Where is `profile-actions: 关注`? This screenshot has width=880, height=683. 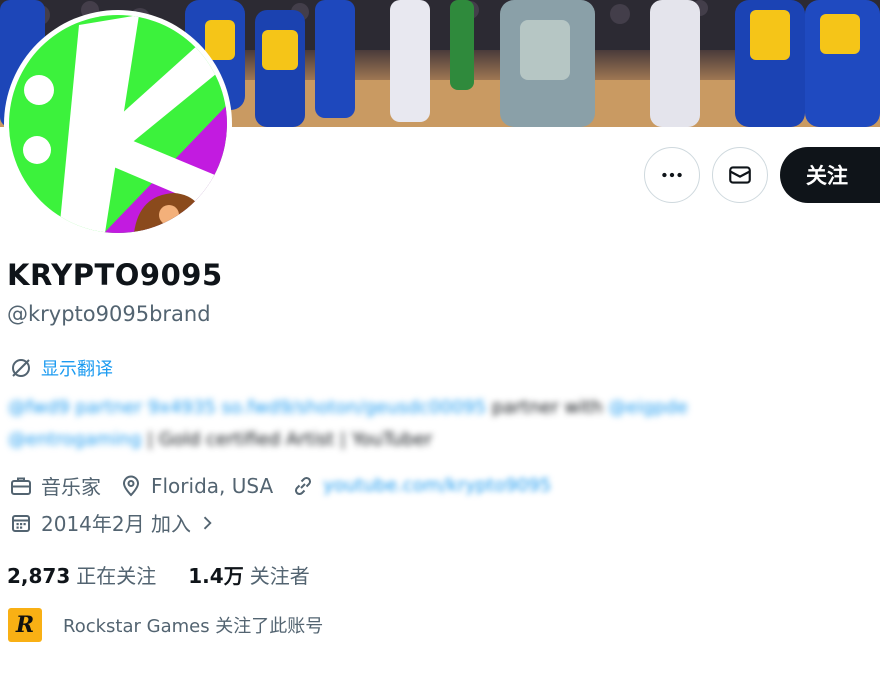
profile-actions: 关注 is located at coordinates (762, 175).